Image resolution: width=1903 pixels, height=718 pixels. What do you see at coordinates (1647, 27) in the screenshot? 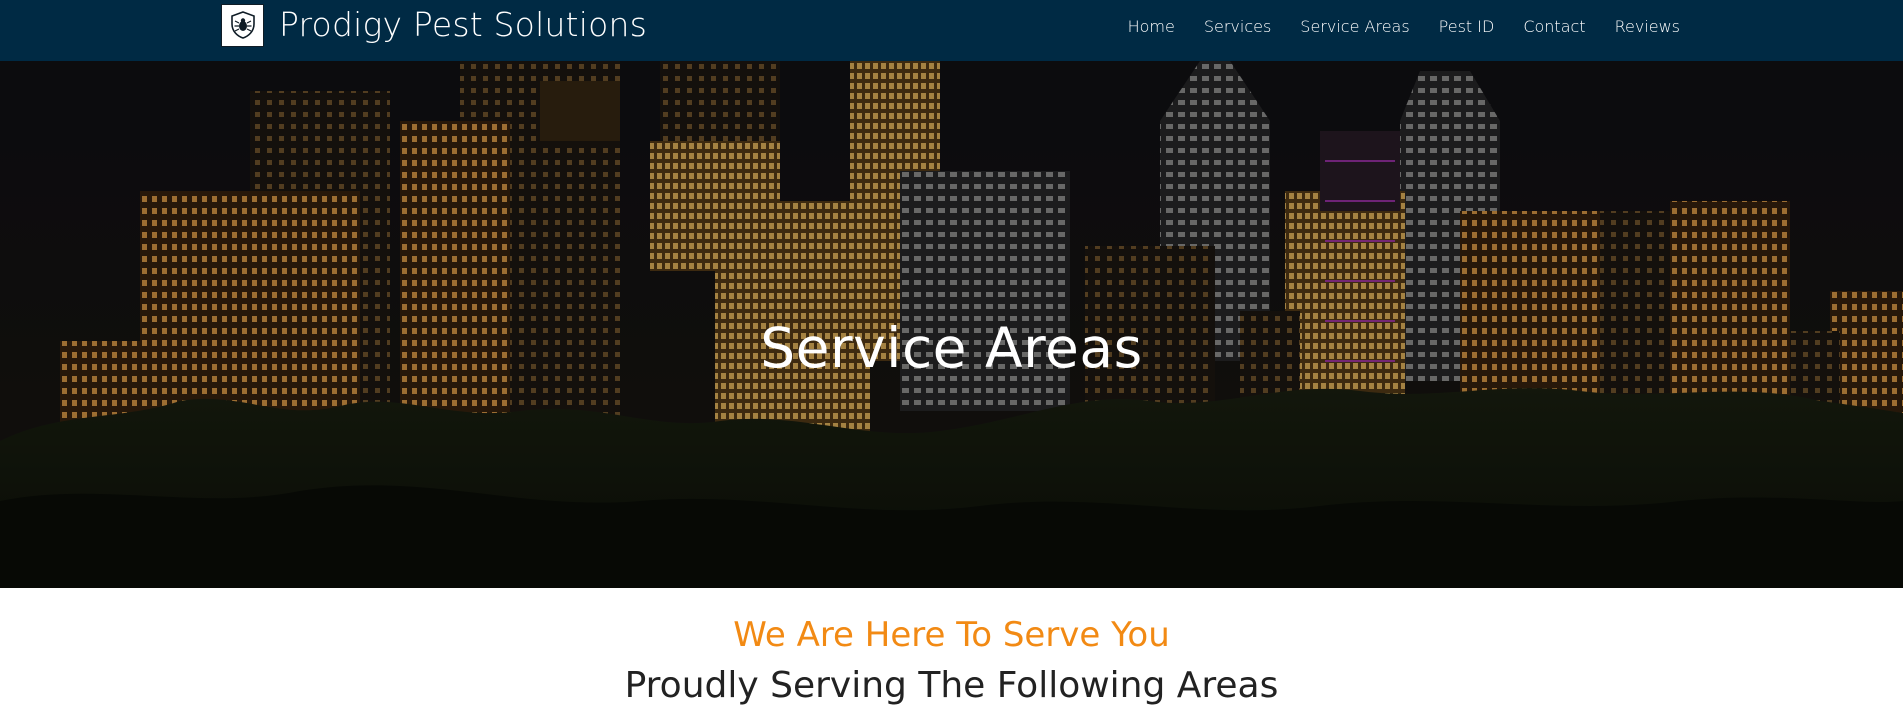
I see `nav-reviews-link: Reviews` at bounding box center [1647, 27].